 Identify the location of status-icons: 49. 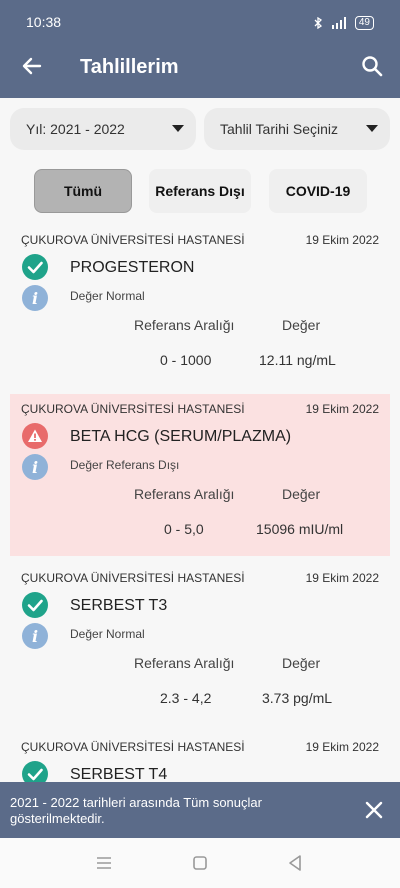
(343, 23).